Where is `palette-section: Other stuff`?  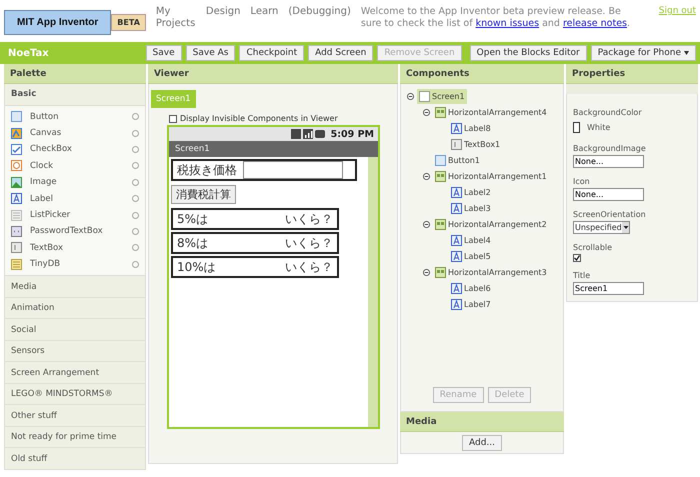
palette-section: Other stuff is located at coordinates (75, 416).